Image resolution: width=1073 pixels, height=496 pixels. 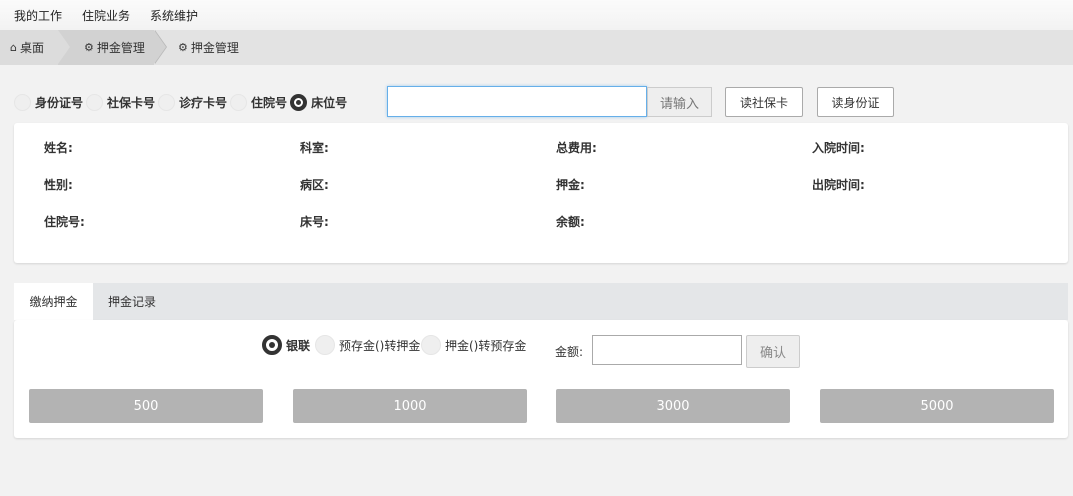 I want to click on radio-id-card: 身份证号, so click(x=49, y=102).